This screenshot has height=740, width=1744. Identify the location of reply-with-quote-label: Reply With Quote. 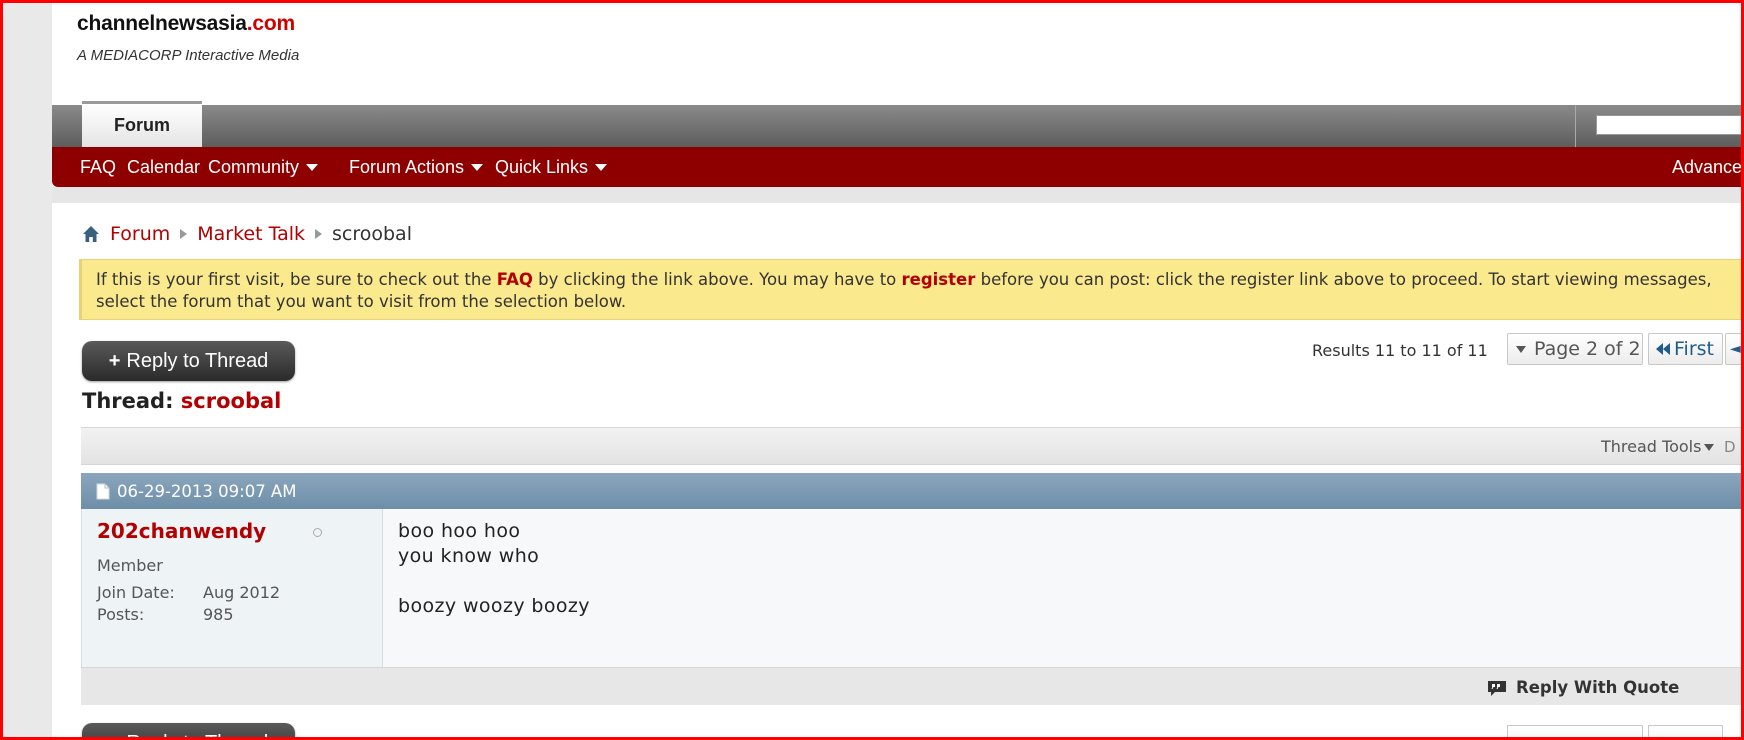
(1598, 687).